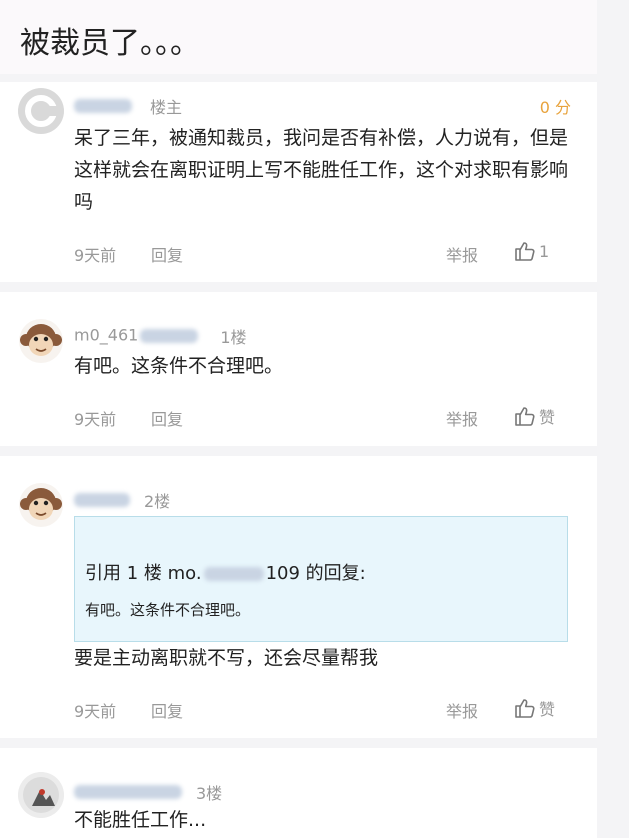 The width and height of the screenshot is (629, 838). I want to click on floor-badge: 2楼, so click(157, 501).